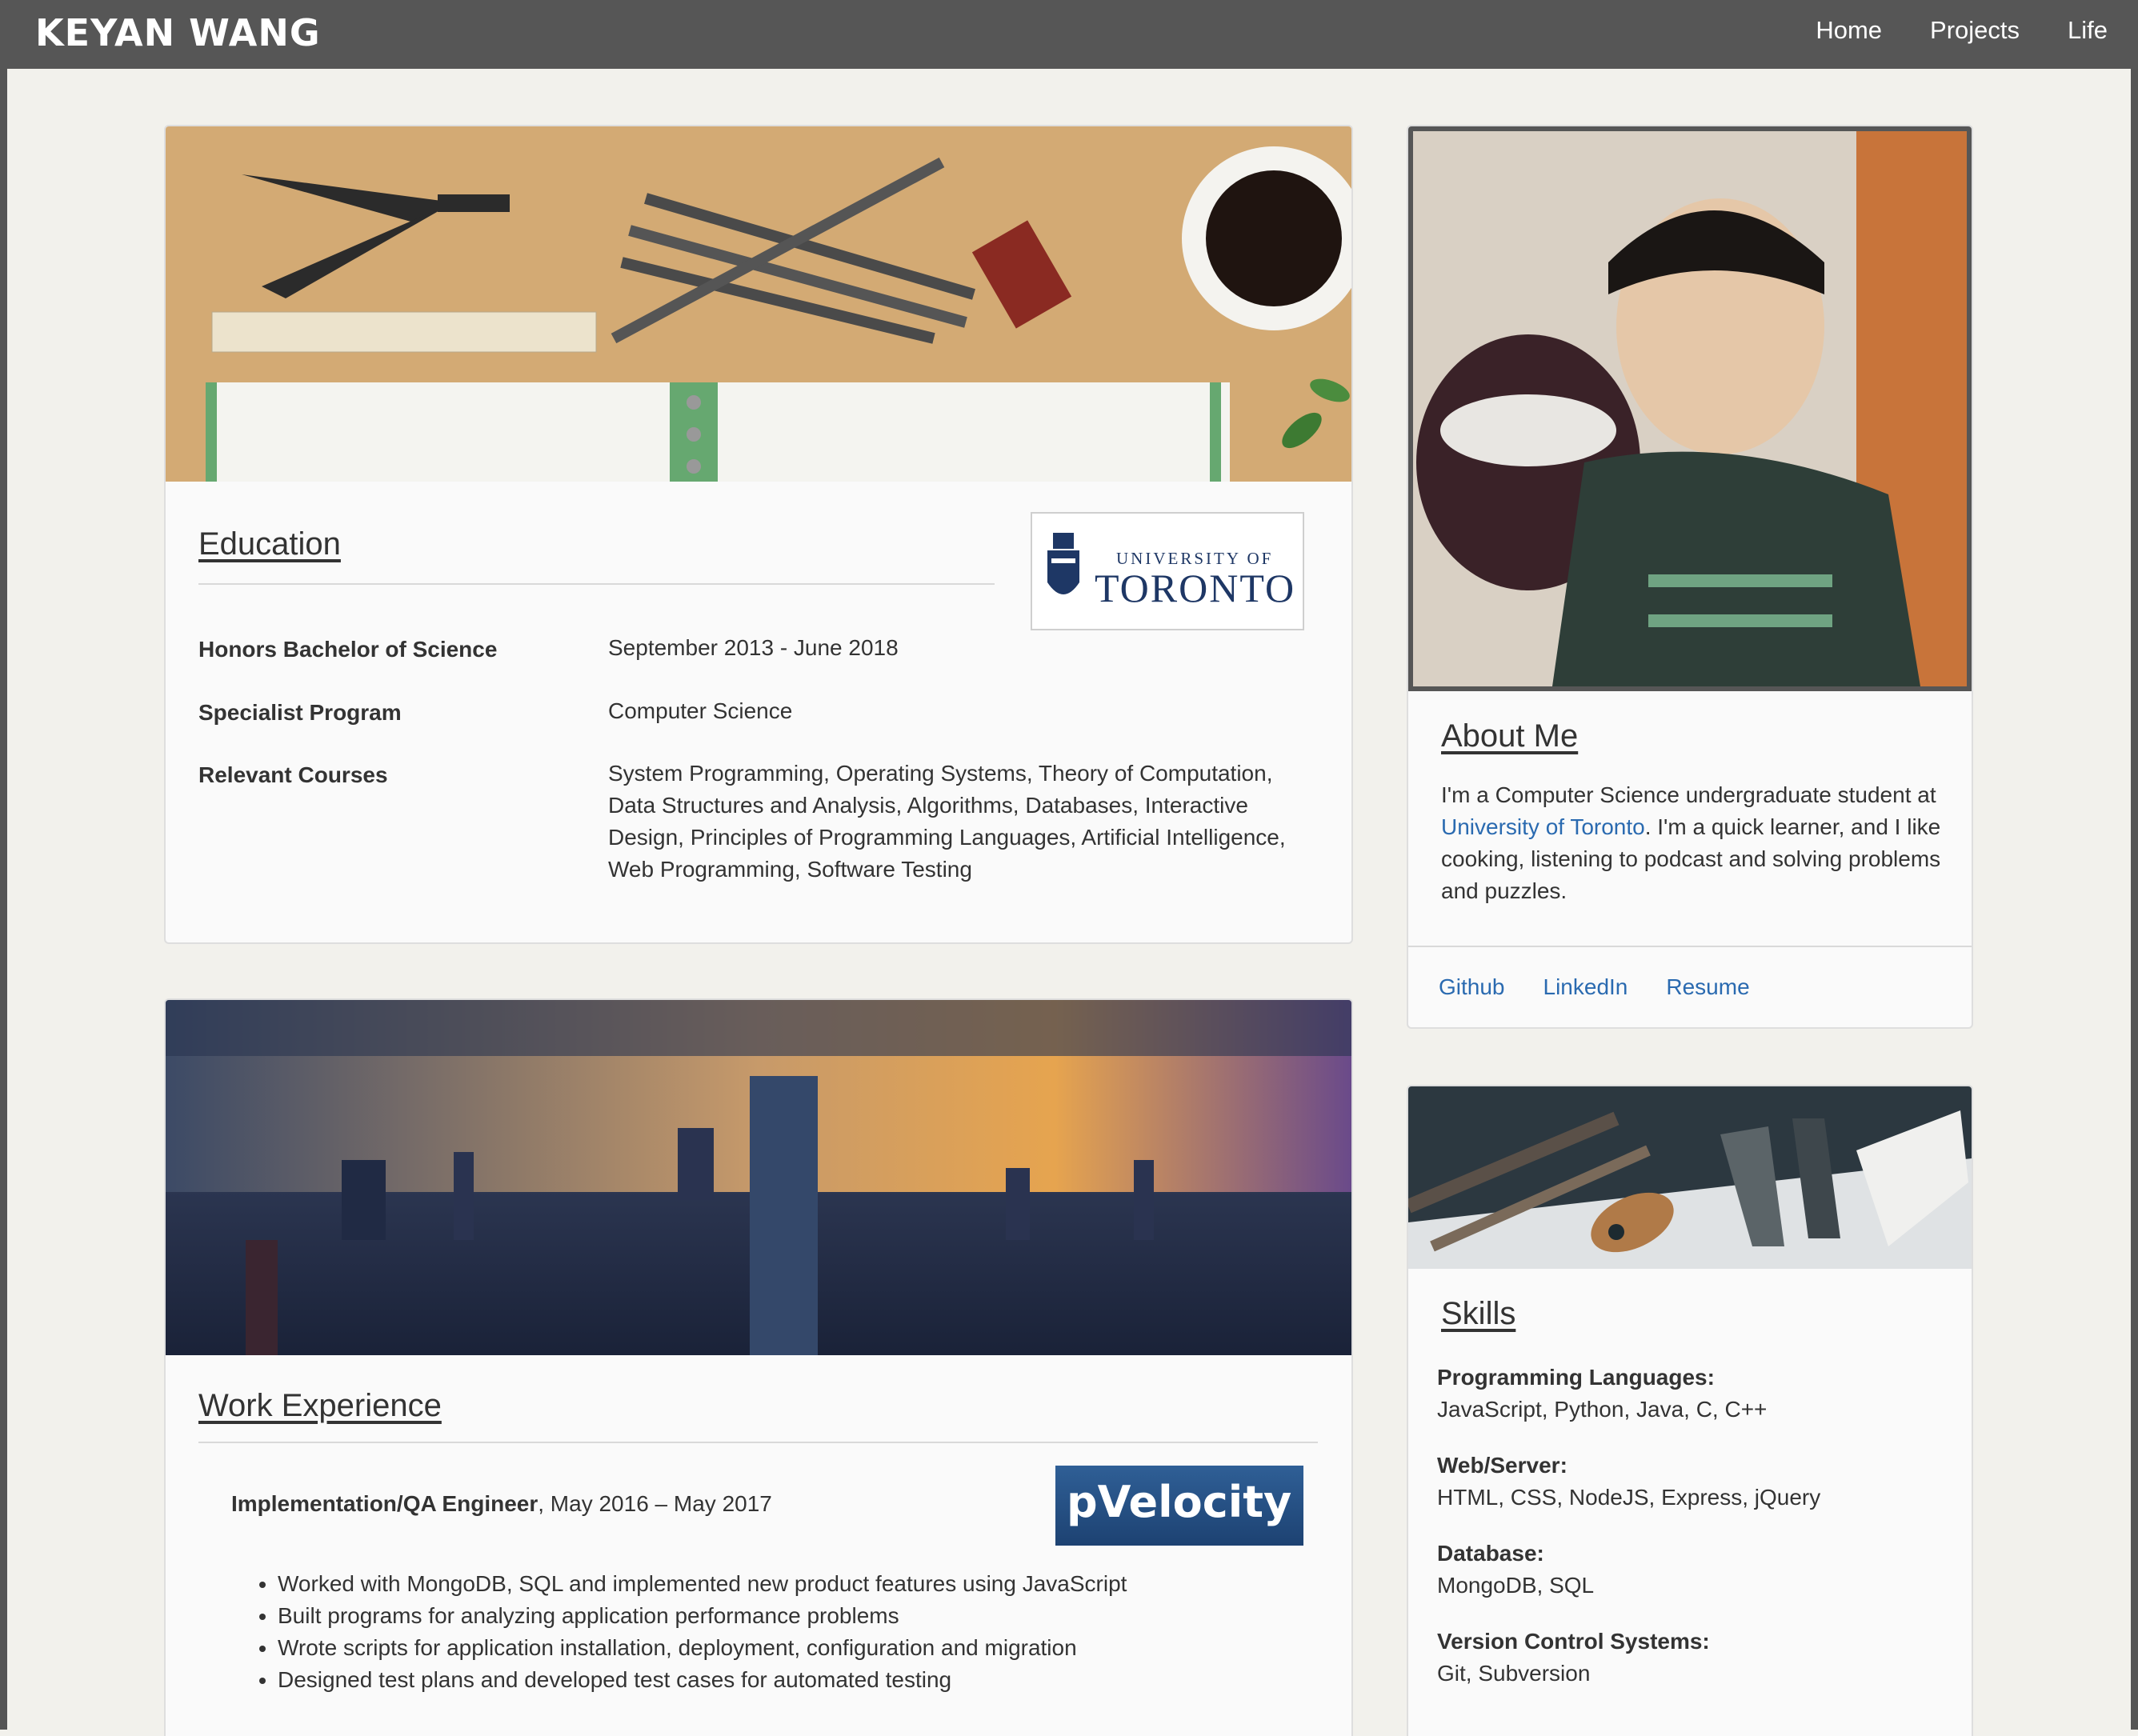  Describe the element at coordinates (2135, 899) in the screenshot. I see `frame-border-right` at that location.